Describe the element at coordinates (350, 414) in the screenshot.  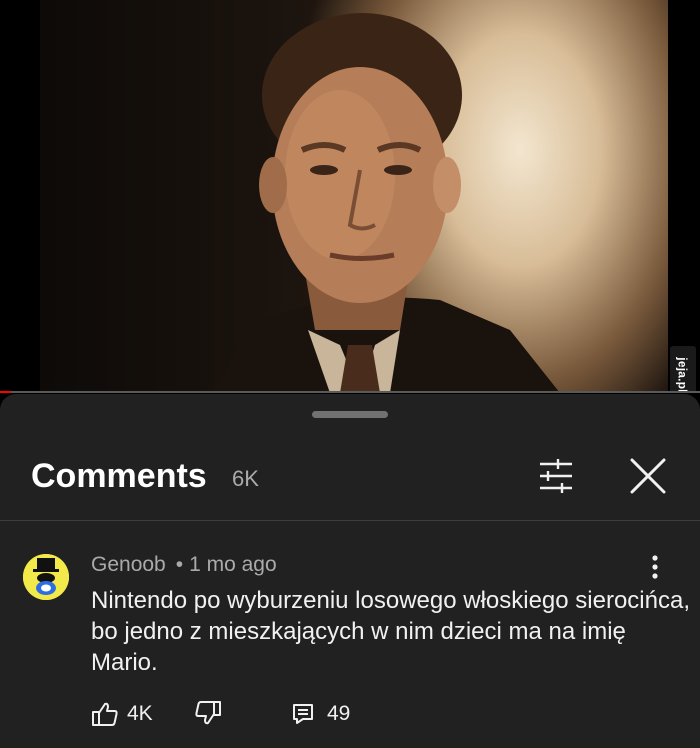
I see `drag-handle` at that location.